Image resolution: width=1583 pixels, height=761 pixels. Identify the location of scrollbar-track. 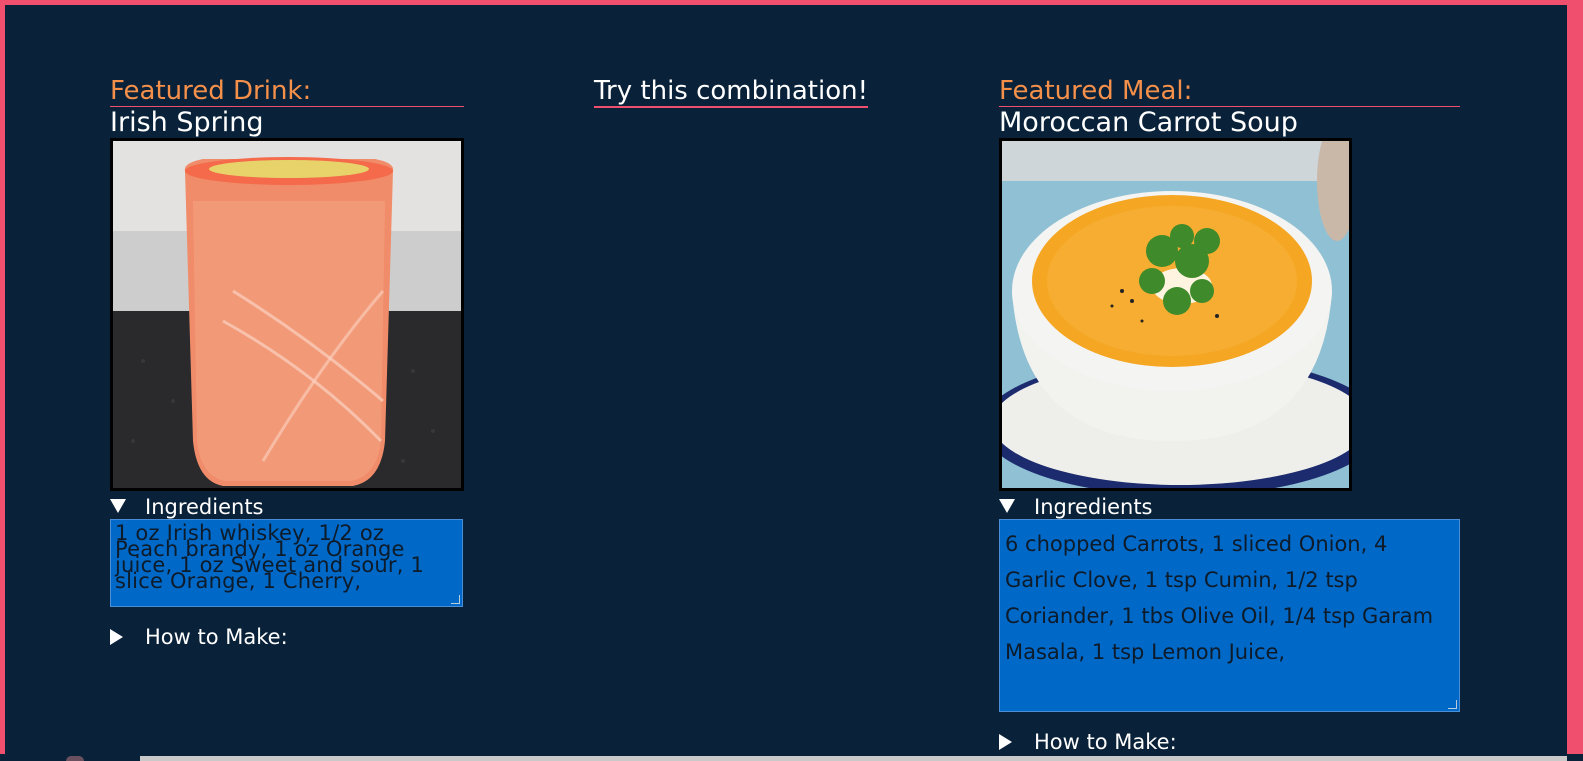
(853, 758).